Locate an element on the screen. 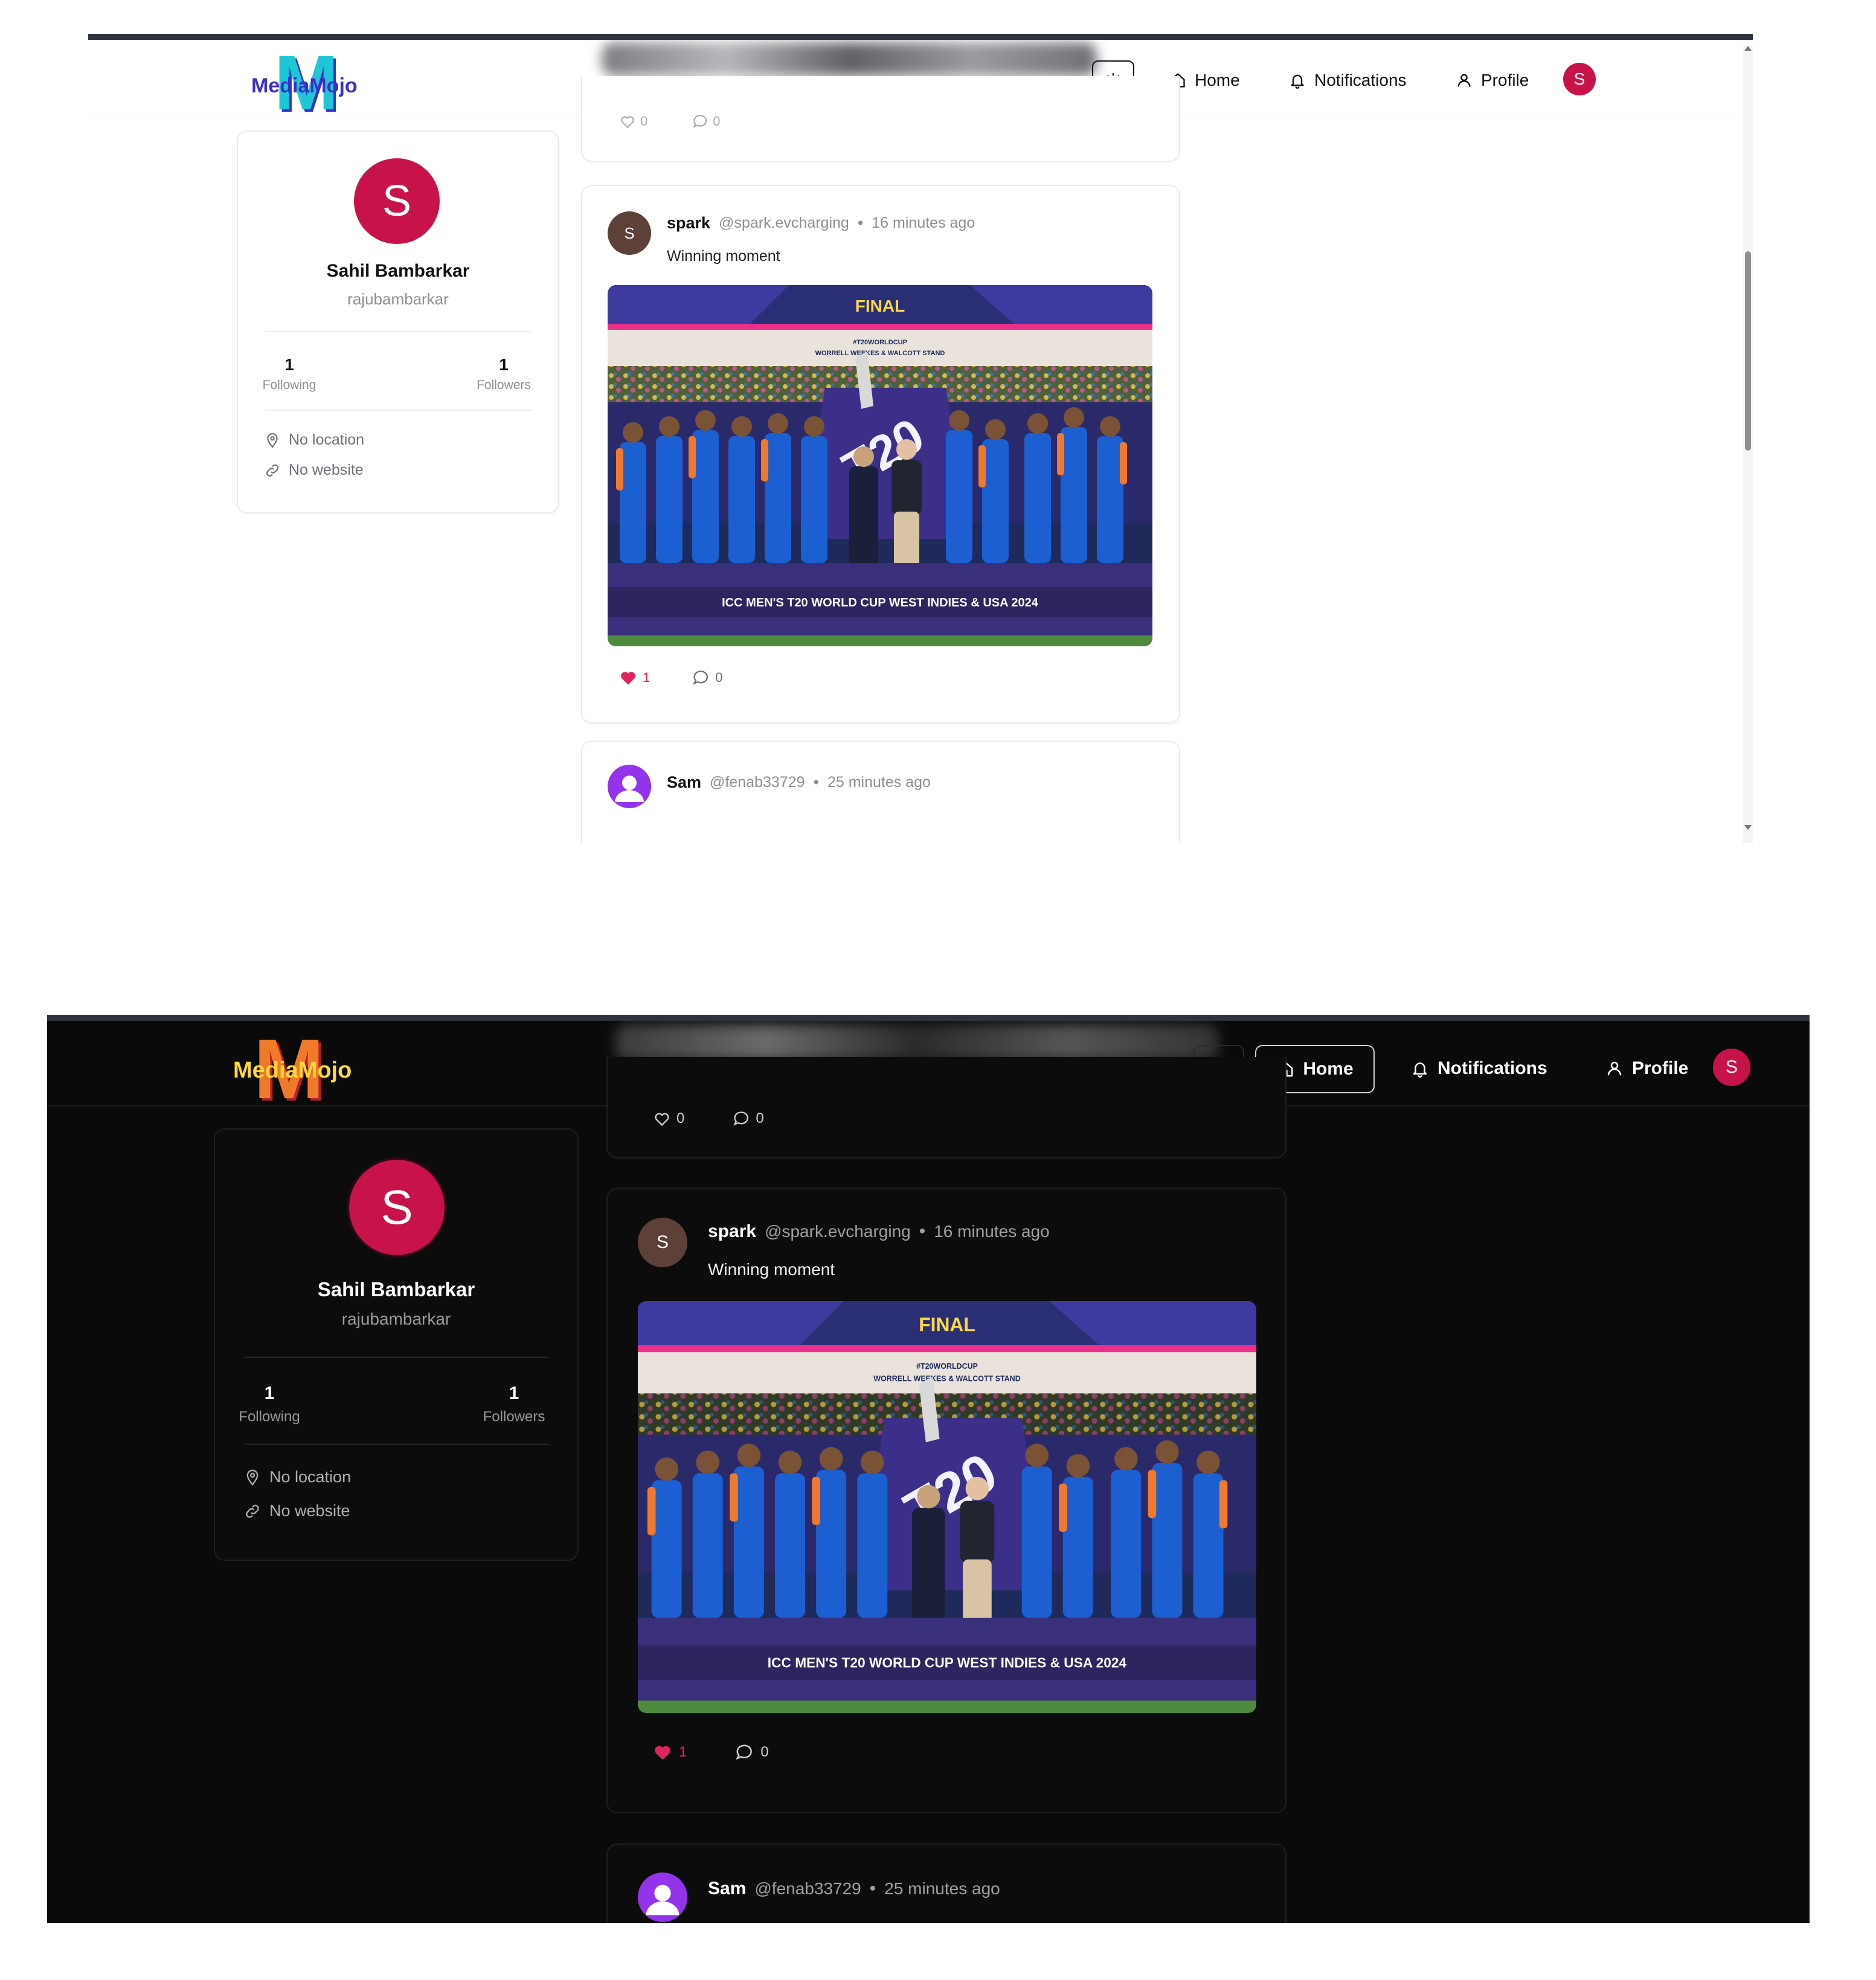 Image resolution: width=1876 pixels, height=1980 pixels. following-label: Following is located at coordinates (289, 385).